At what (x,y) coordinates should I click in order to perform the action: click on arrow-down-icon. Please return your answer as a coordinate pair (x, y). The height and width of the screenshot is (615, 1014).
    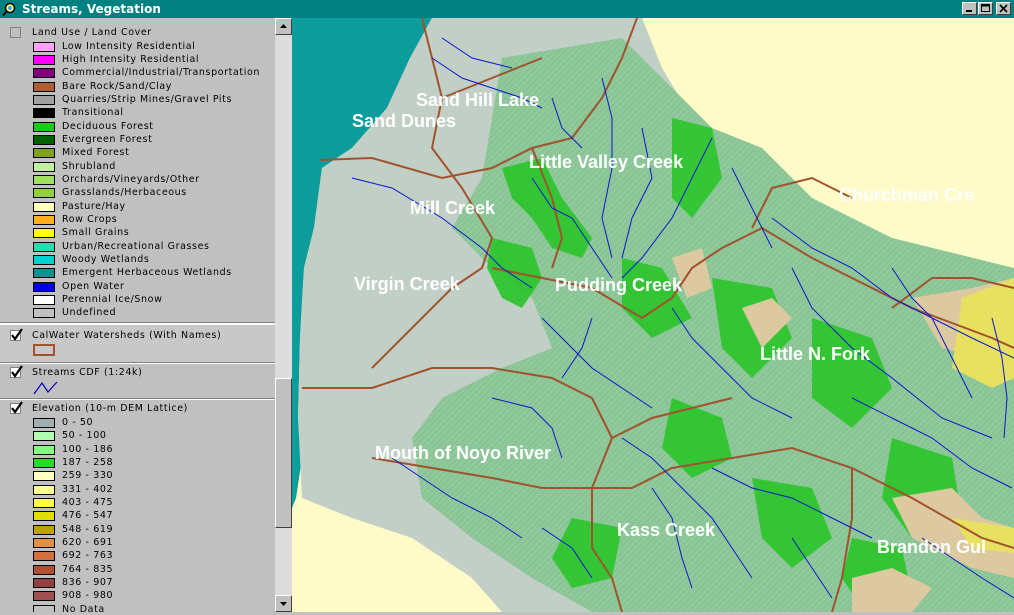
    Looking at the image, I should click on (283, 604).